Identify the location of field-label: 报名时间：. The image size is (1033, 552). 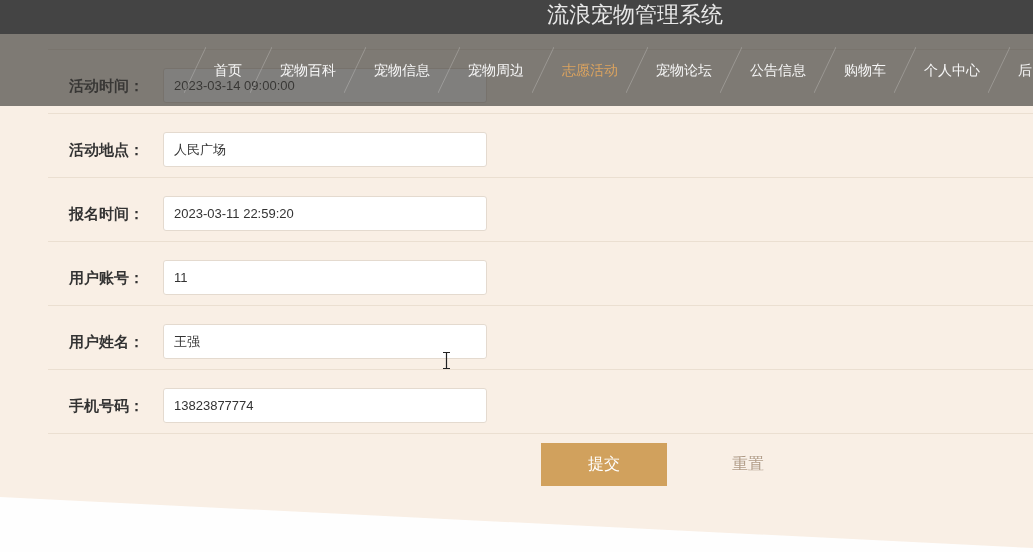
(106, 213).